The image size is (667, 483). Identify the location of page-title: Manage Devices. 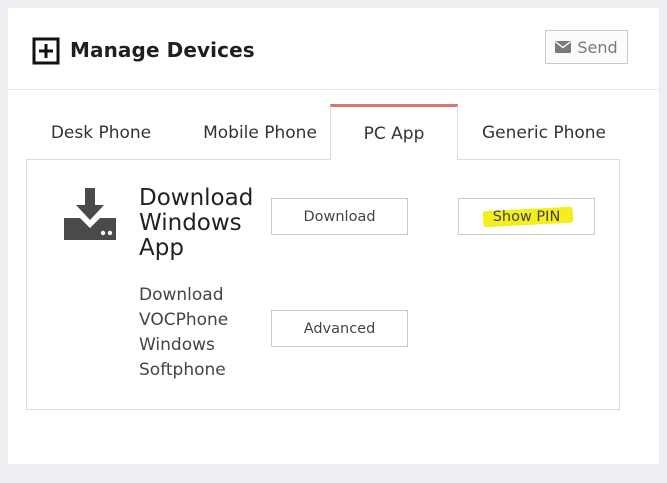
(162, 50).